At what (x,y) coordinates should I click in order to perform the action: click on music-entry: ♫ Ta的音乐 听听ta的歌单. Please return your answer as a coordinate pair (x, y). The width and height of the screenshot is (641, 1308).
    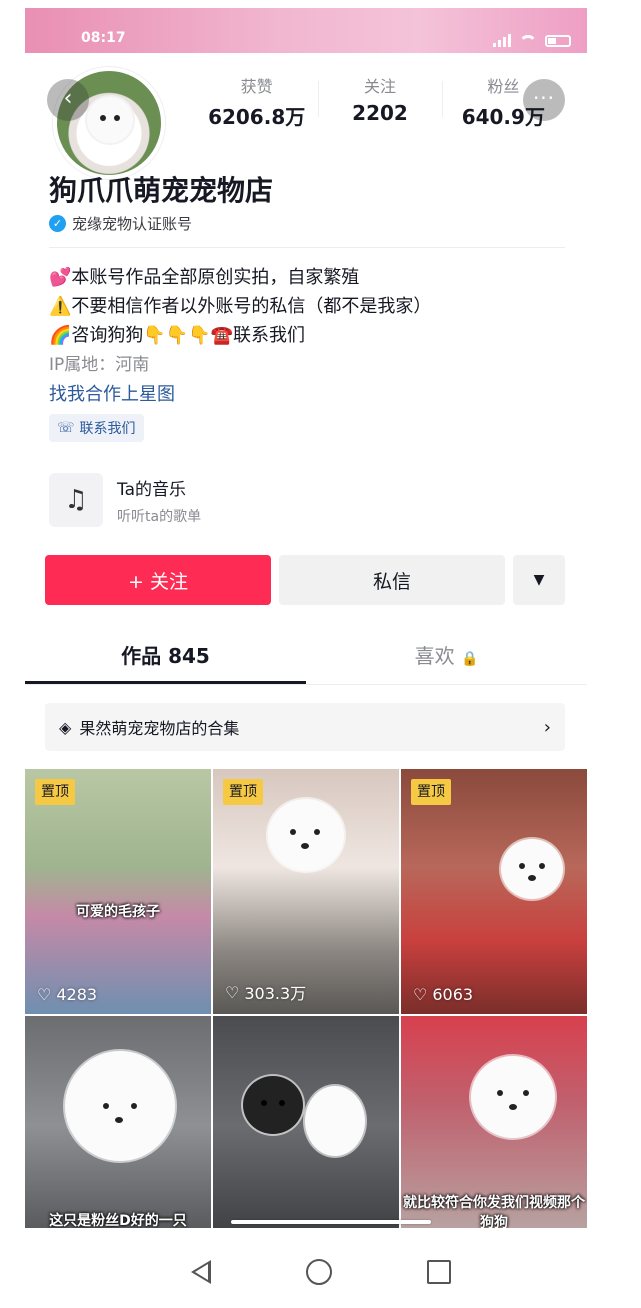
    Looking at the image, I should click on (125, 500).